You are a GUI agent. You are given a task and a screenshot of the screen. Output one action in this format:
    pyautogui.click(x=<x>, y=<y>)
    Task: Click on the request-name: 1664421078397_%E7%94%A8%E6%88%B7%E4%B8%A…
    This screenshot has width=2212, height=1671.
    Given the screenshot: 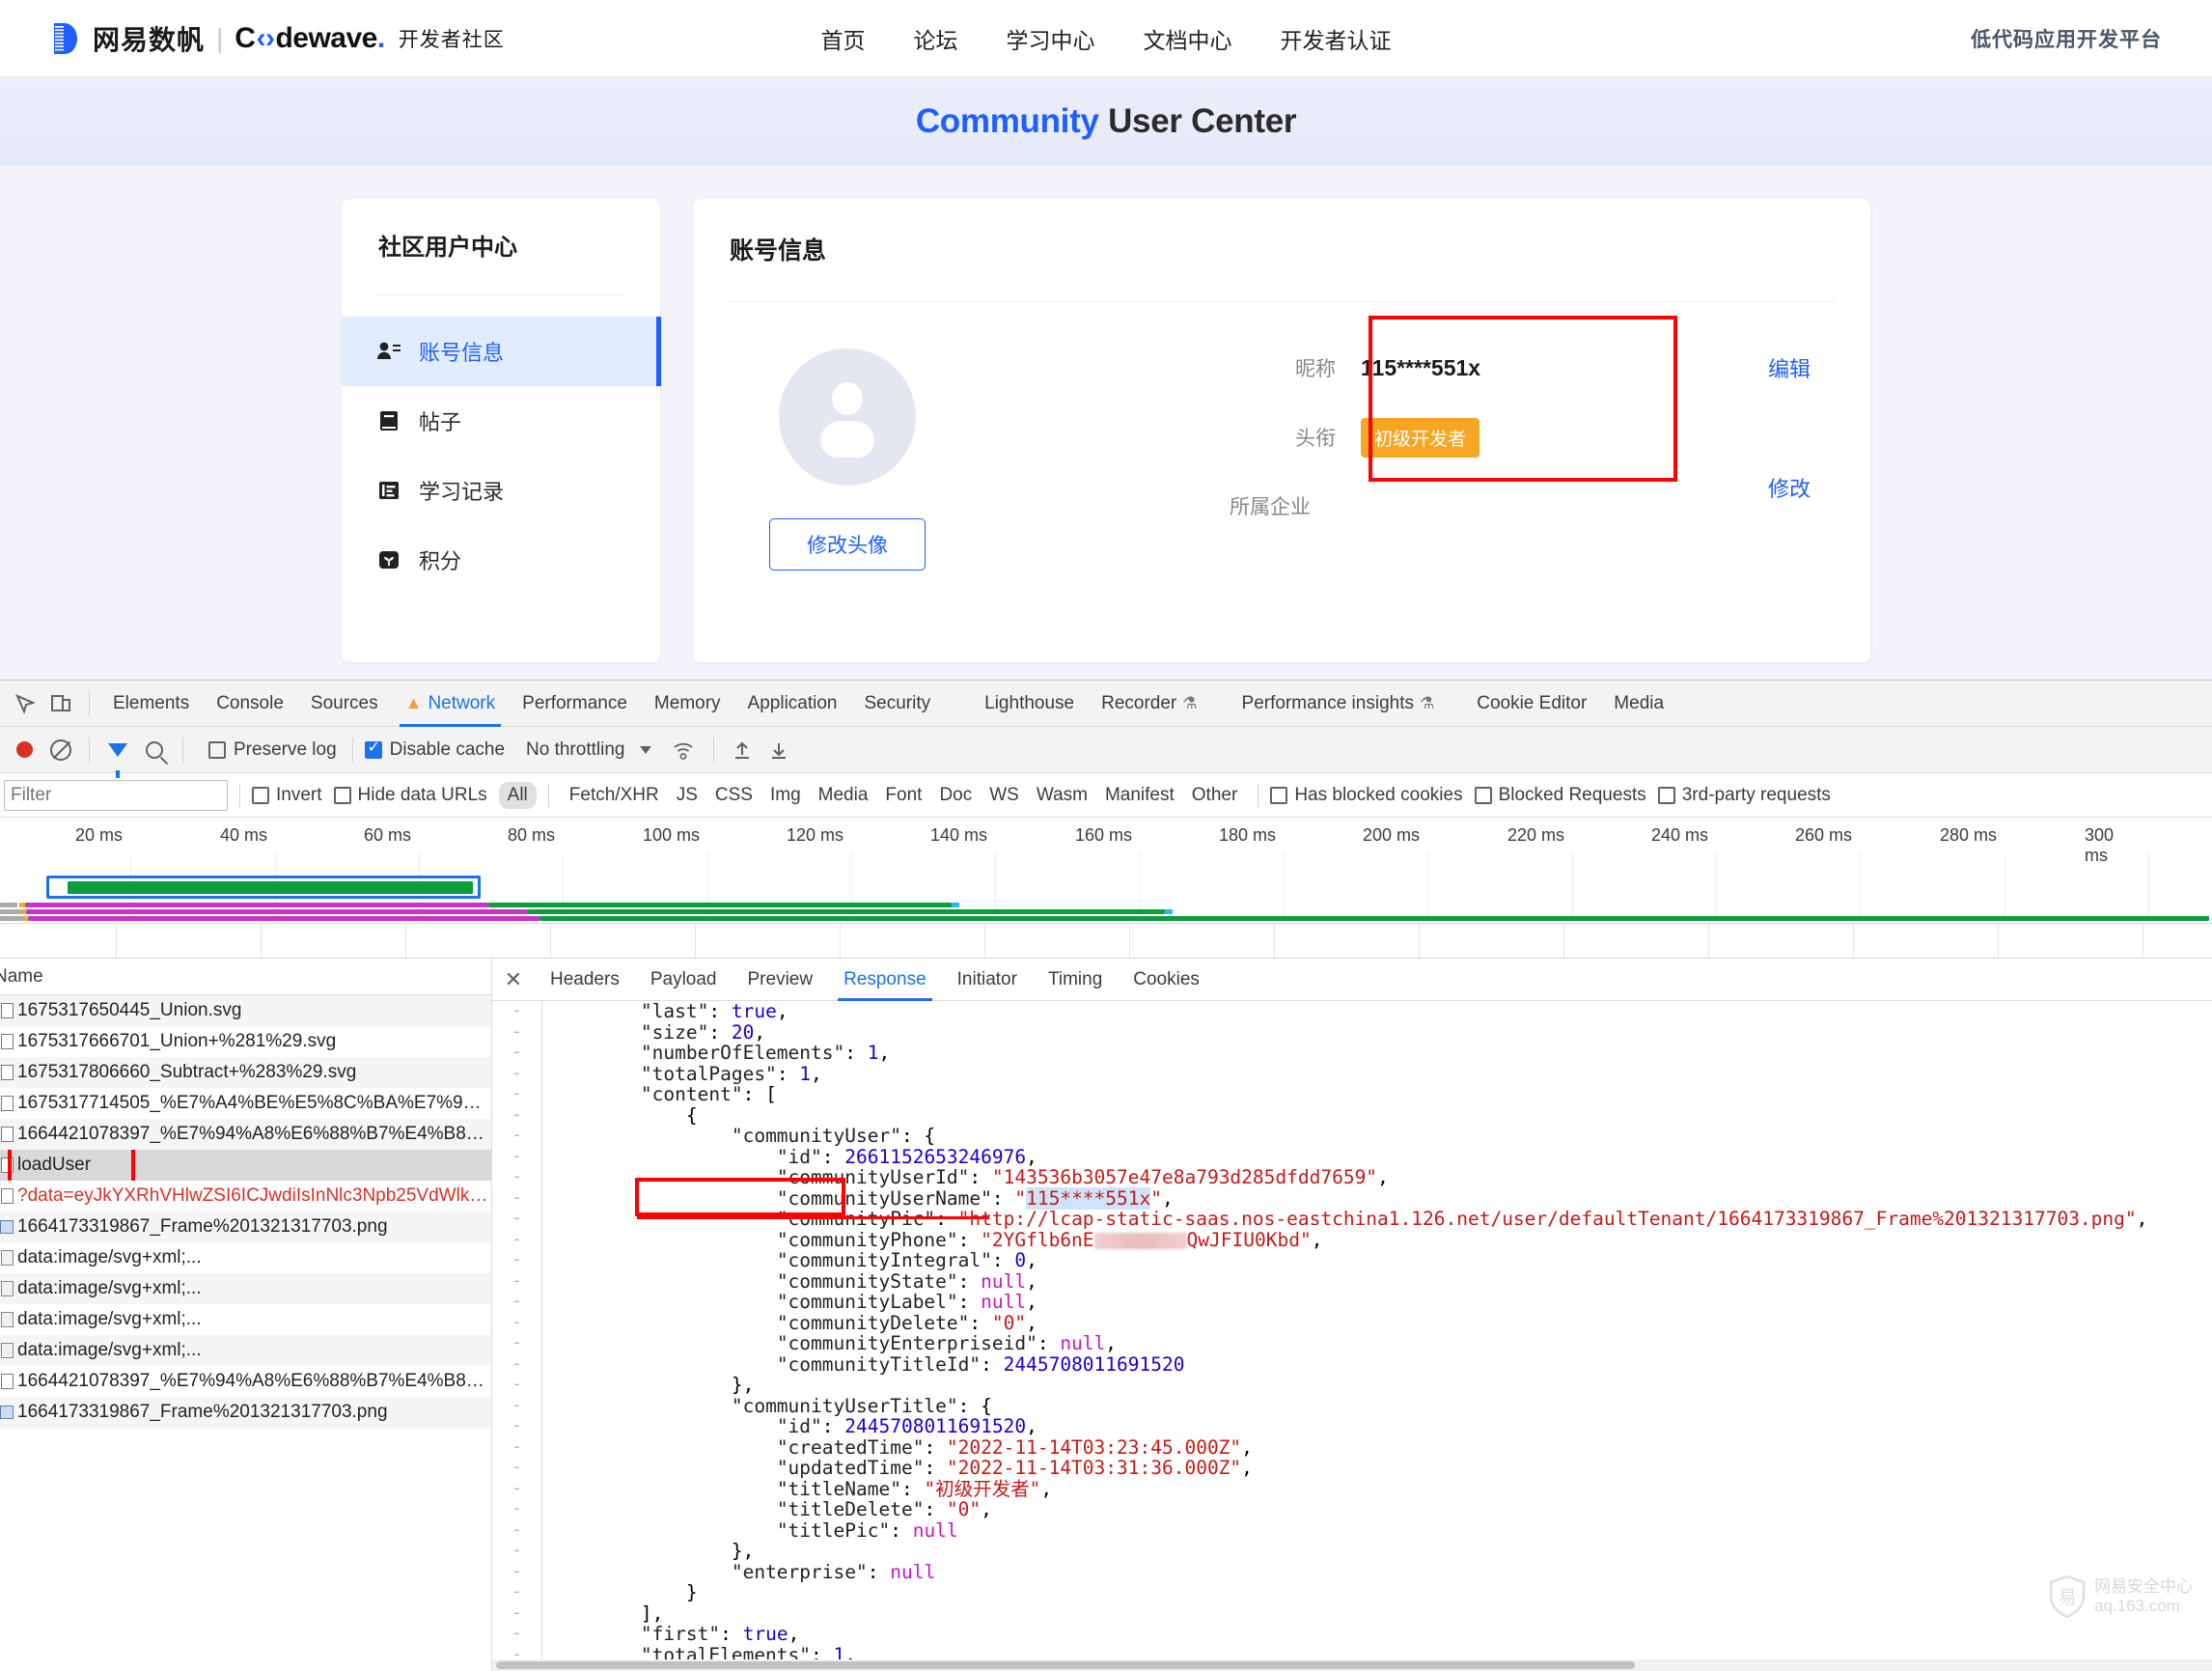 What is the action you would take?
    pyautogui.click(x=254, y=1134)
    